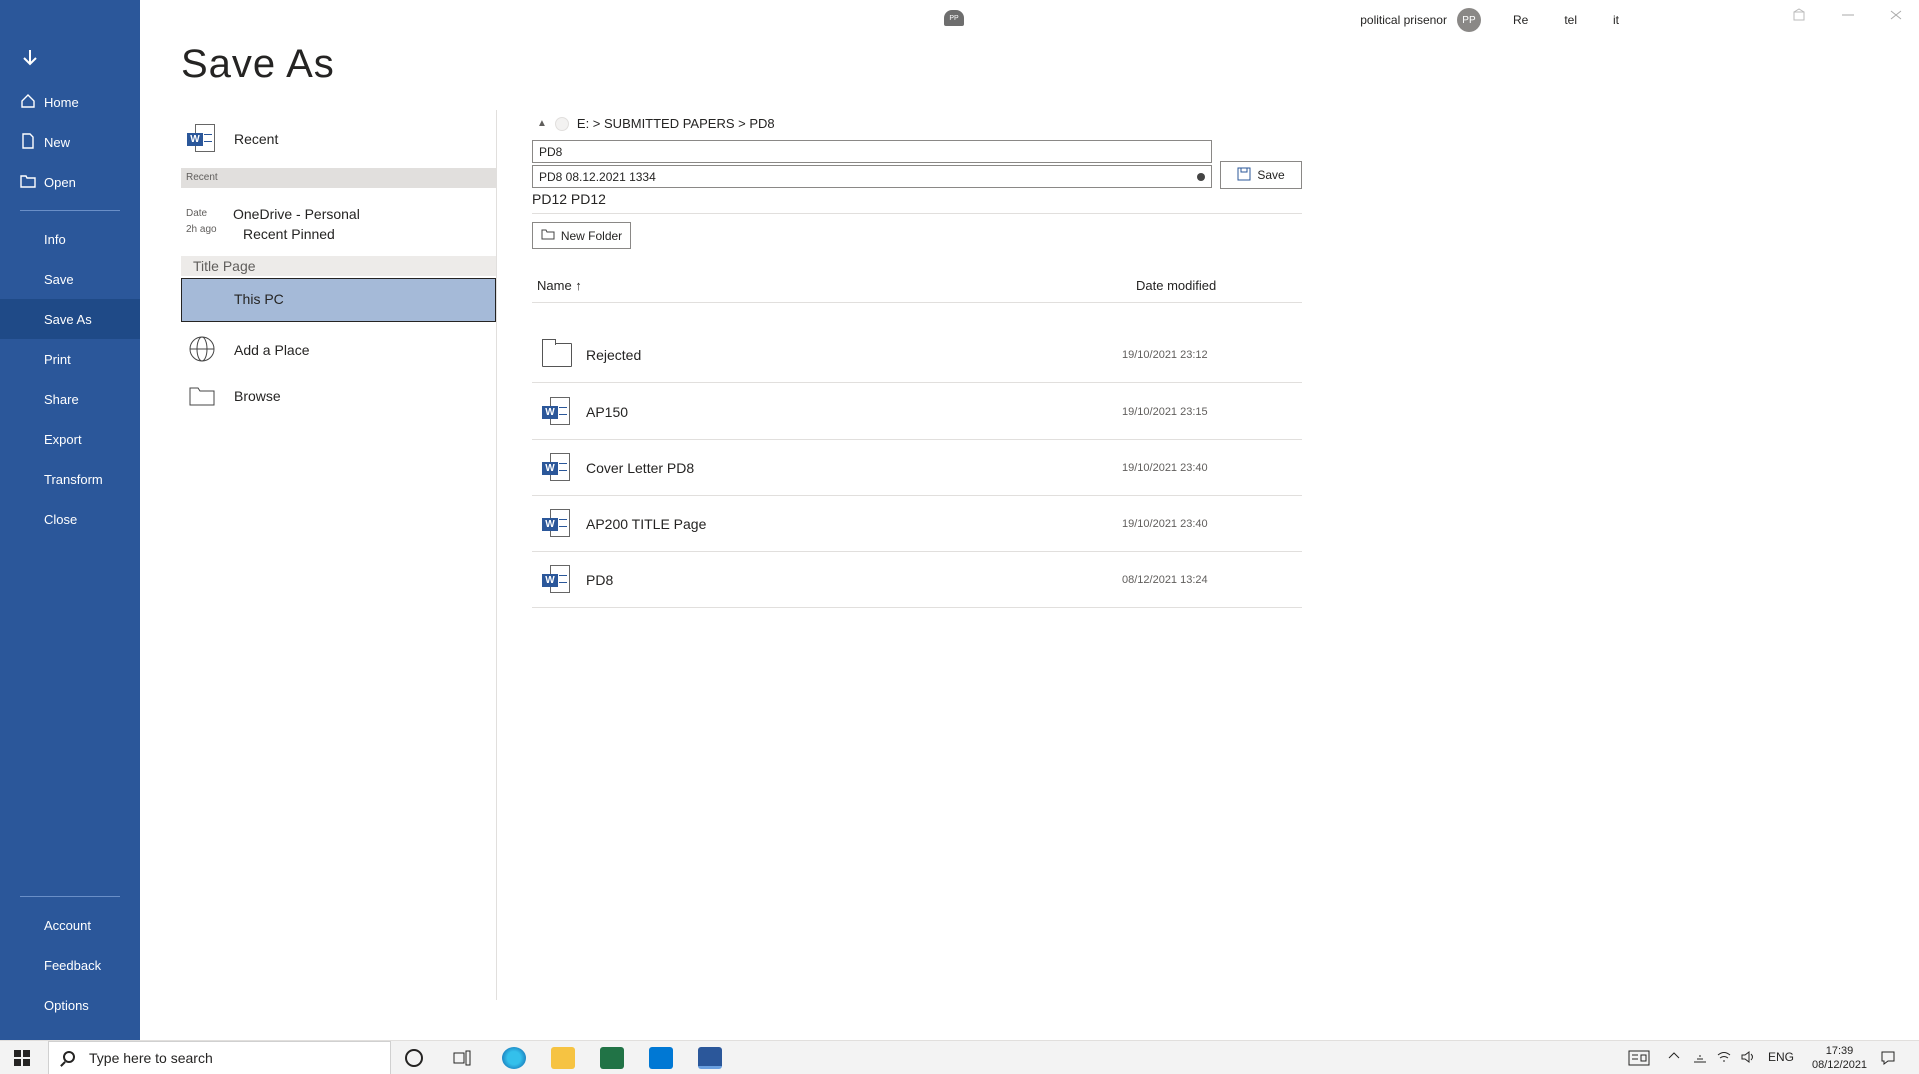  I want to click on nav-print-label: Print, so click(57, 359).